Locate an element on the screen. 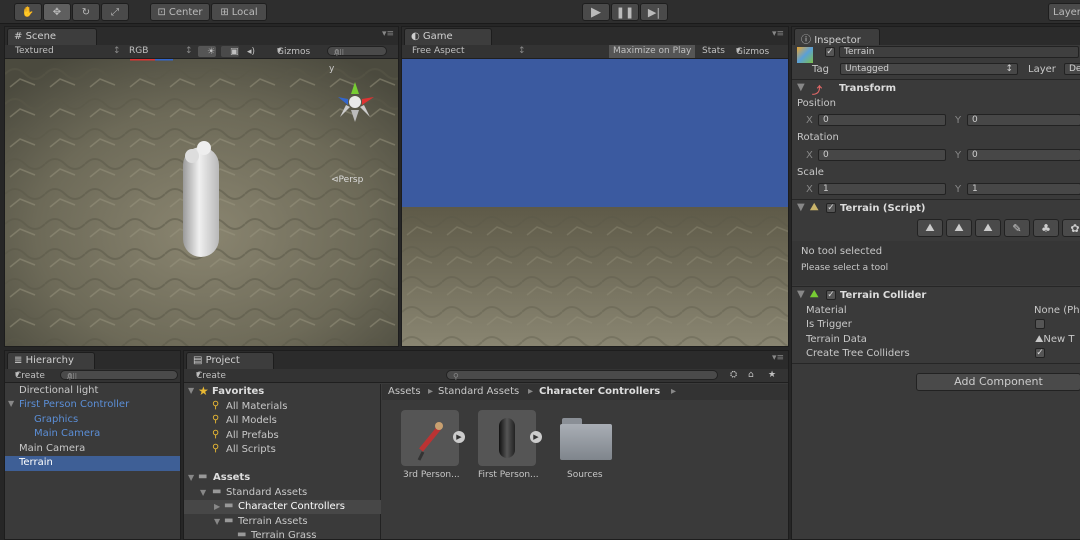 The height and width of the screenshot is (540, 1080). pivot-space-button: ⊞ Local is located at coordinates (239, 12).